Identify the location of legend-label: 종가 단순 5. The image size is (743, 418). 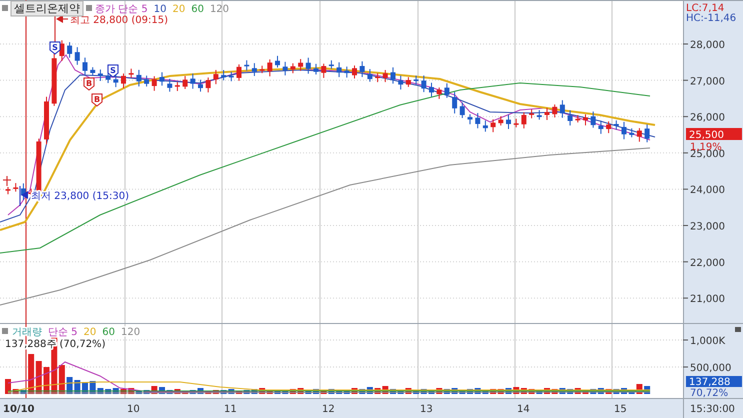
(121, 9).